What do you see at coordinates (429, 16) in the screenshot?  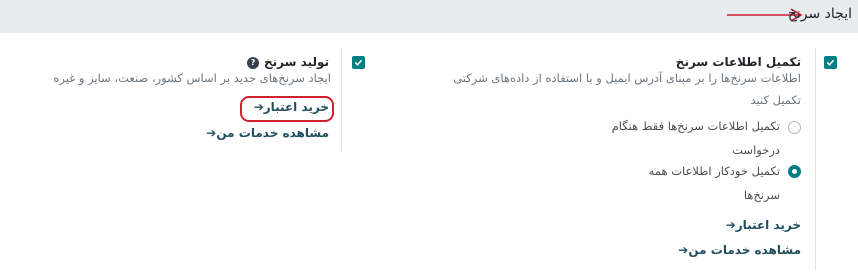 I see `section-header: ایجاد سرنخ` at bounding box center [429, 16].